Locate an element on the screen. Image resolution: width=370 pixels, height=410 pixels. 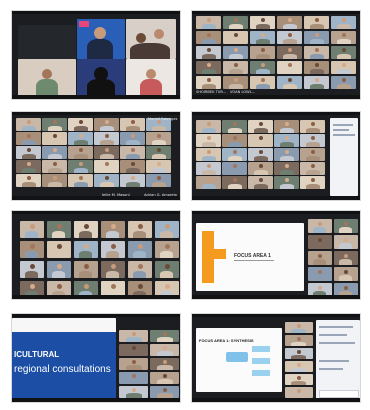
video-tile-blank is located at coordinates (47, 42).